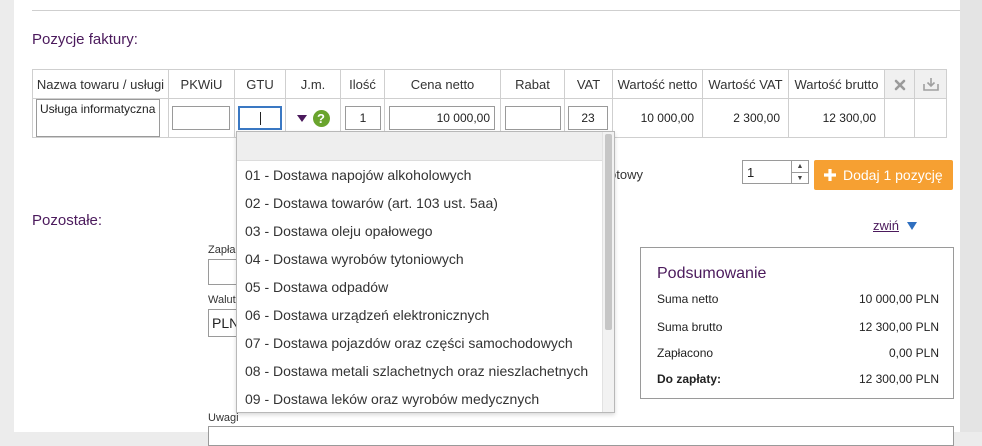 The width and height of the screenshot is (982, 446). Describe the element at coordinates (425, 259) in the screenshot. I see `gtu-option-04: 04 - Dostawa wyrobów tytoniowych` at that location.